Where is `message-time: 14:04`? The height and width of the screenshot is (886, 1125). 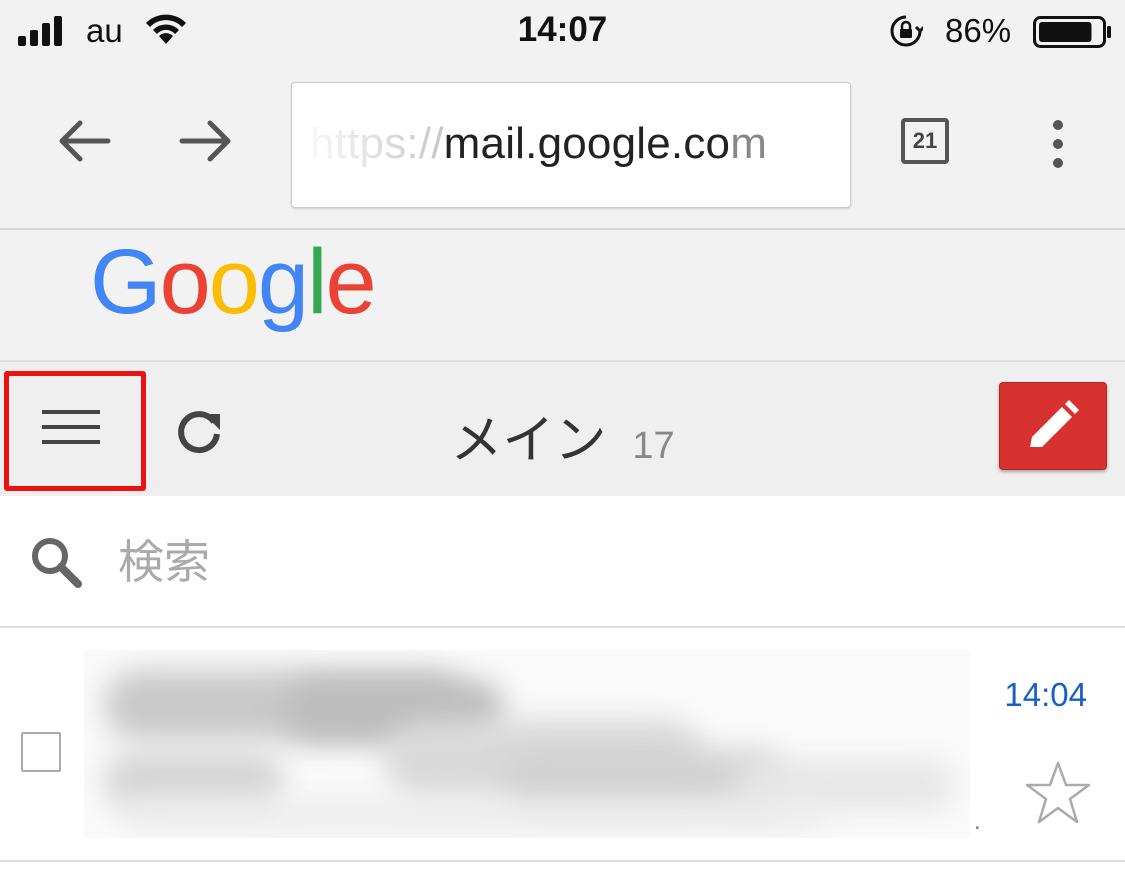
message-time: 14:04 is located at coordinates (1045, 694).